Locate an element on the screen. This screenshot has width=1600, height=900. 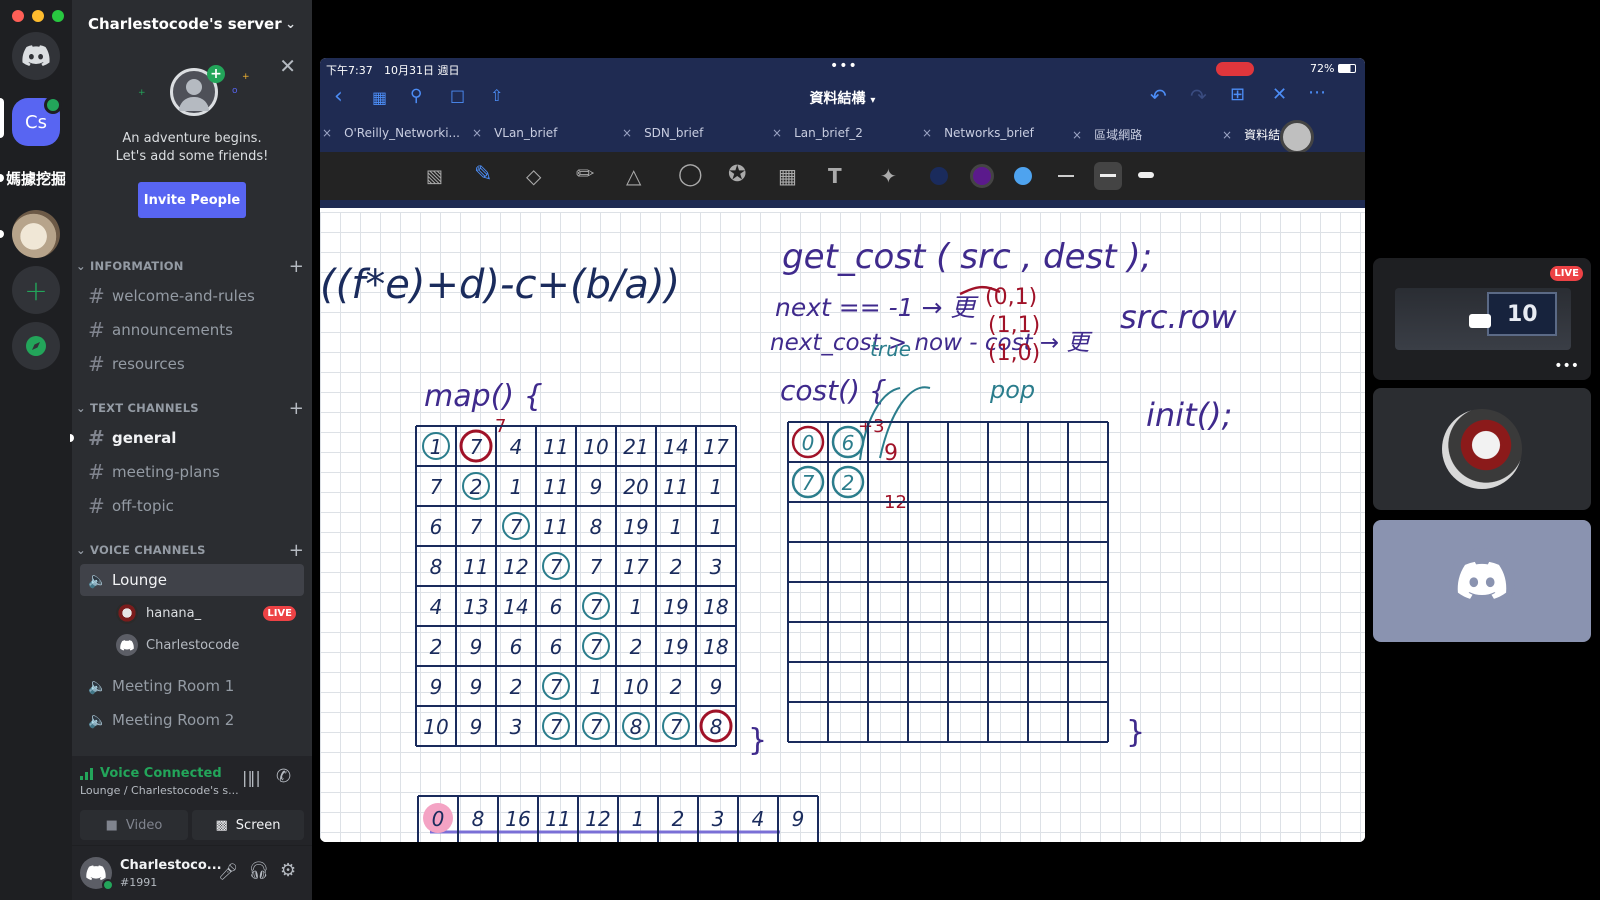
tab-lan-zh: × 區域網路 is located at coordinates (1107, 134).